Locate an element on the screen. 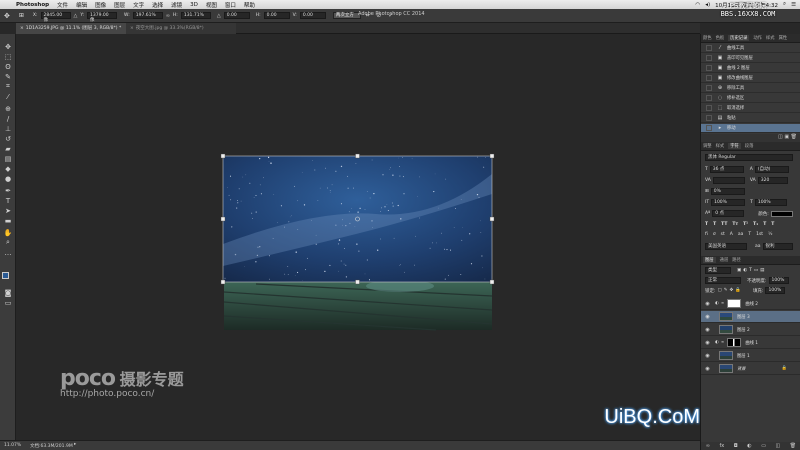 This screenshot has height=450, width=800. fraction-icon: 1st is located at coordinates (759, 234).